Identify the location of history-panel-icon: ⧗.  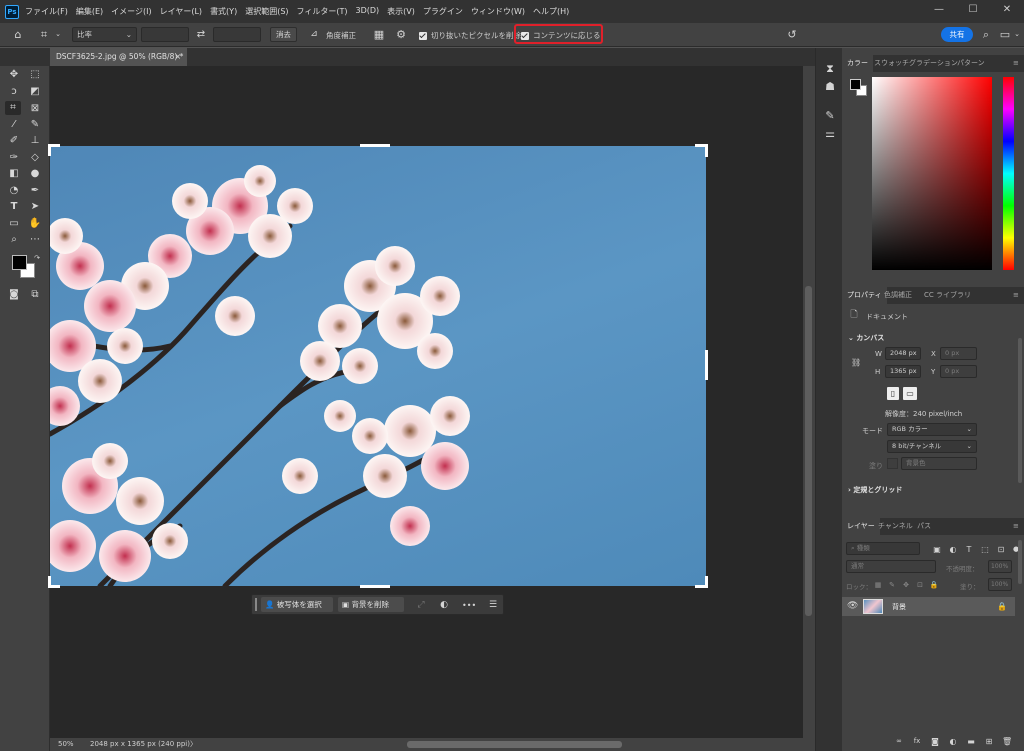
(830, 68).